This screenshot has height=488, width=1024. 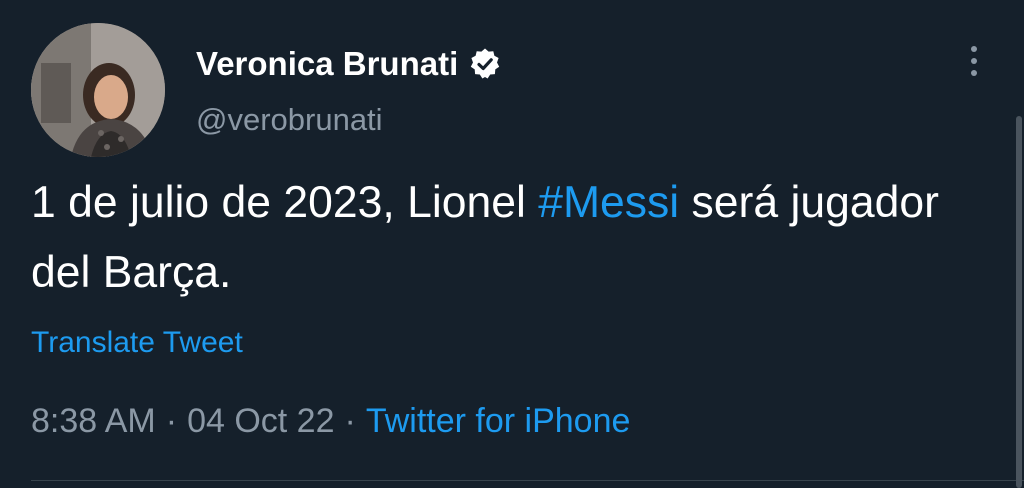 I want to click on author-name-row: Veronica Brunati, so click(x=349, y=64).